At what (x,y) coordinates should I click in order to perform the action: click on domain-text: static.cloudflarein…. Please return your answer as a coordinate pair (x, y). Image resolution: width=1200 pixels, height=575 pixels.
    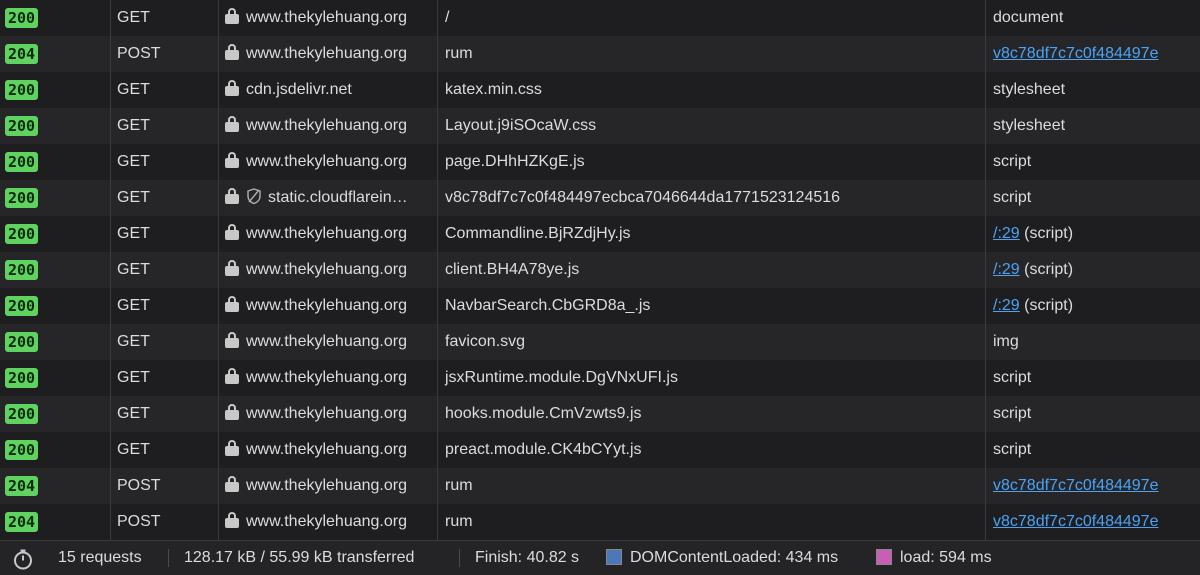
    Looking at the image, I should click on (338, 197).